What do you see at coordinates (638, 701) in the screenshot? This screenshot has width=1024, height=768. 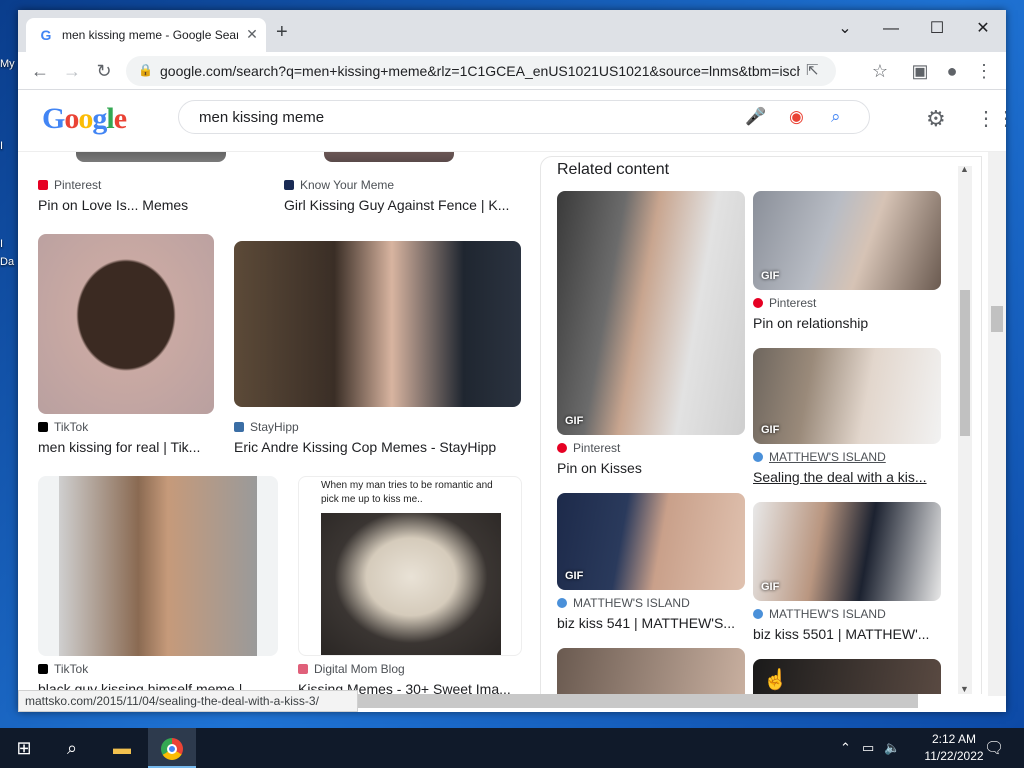 I see `horizontal-scrollbar` at bounding box center [638, 701].